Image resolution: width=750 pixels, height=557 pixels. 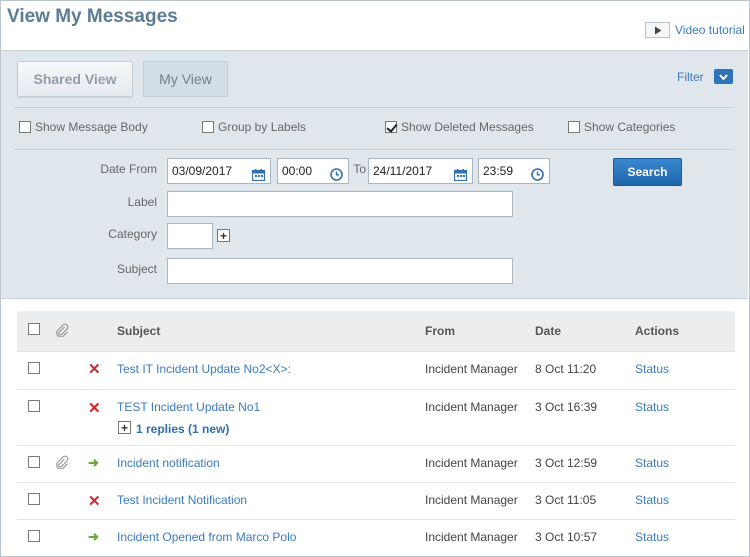 I want to click on column-header-date: Date, so click(x=548, y=331).